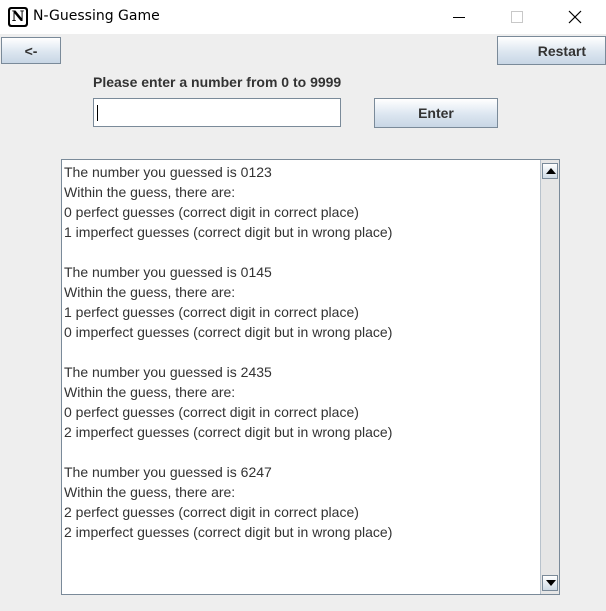 This screenshot has height=611, width=606. What do you see at coordinates (303, 17) in the screenshot?
I see `title-bar: N N-Guessing Game` at bounding box center [303, 17].